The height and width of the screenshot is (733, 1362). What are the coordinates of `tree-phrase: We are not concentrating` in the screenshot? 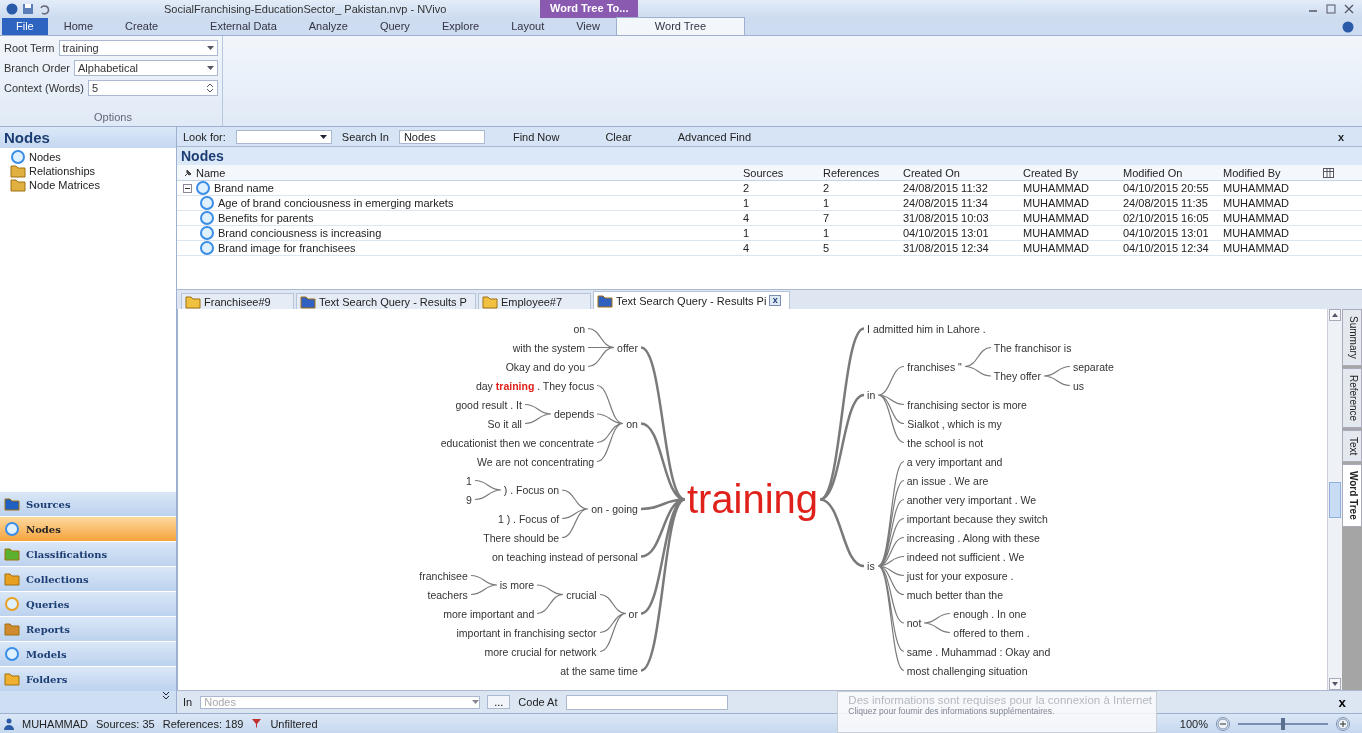 It's located at (536, 461).